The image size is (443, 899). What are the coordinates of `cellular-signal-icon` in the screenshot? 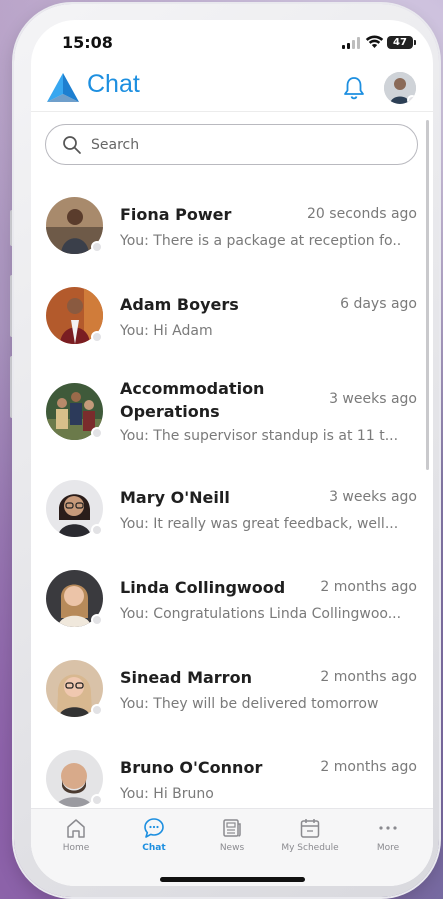 It's located at (352, 43).